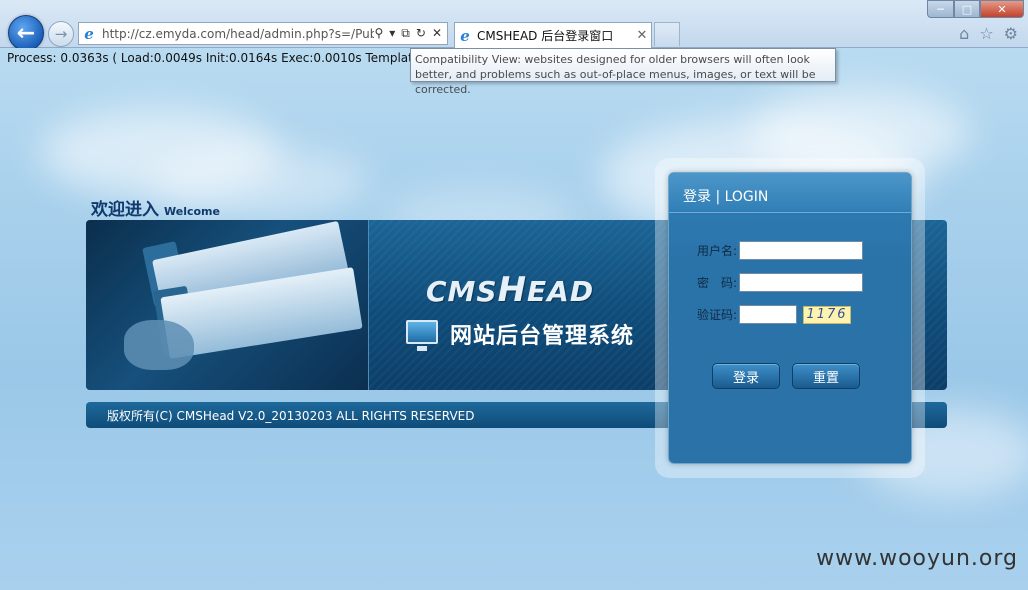  I want to click on brand-logo: CMSHEAD, so click(510, 290).